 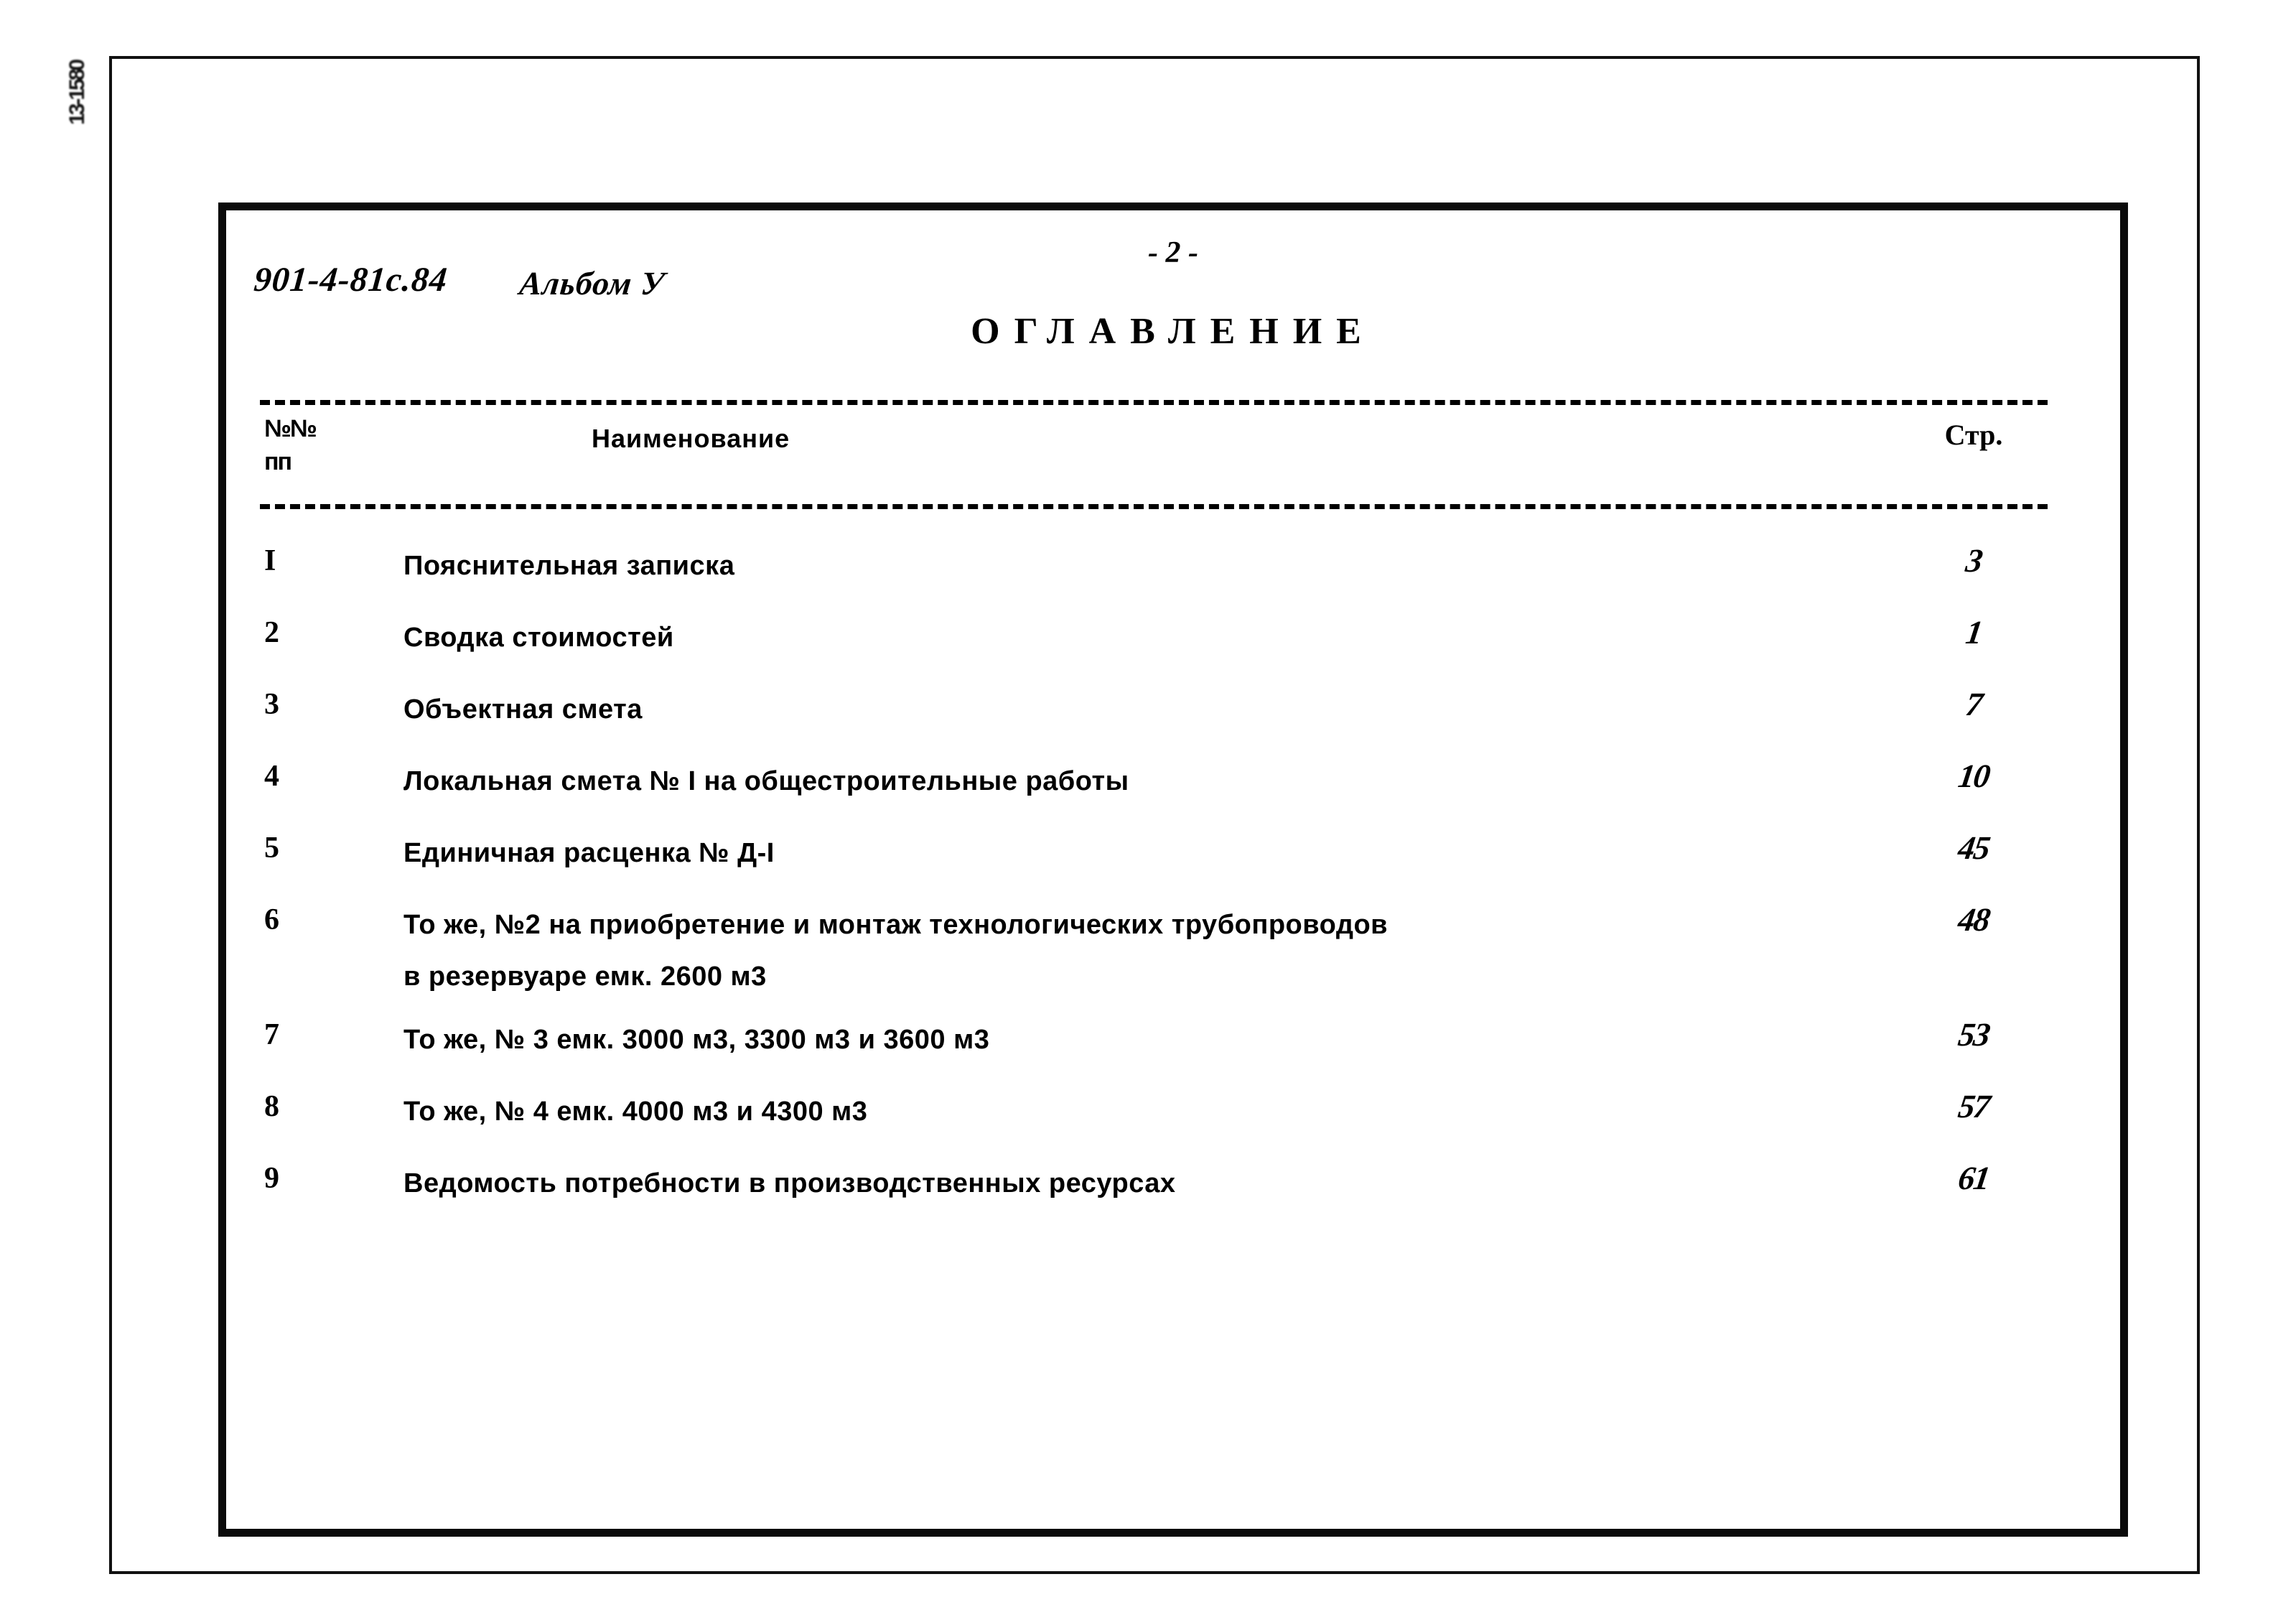 I want to click on row-title-line1: То же, № 4 емк. 4000 м3 и 4300 м3, so click(x=635, y=1112).